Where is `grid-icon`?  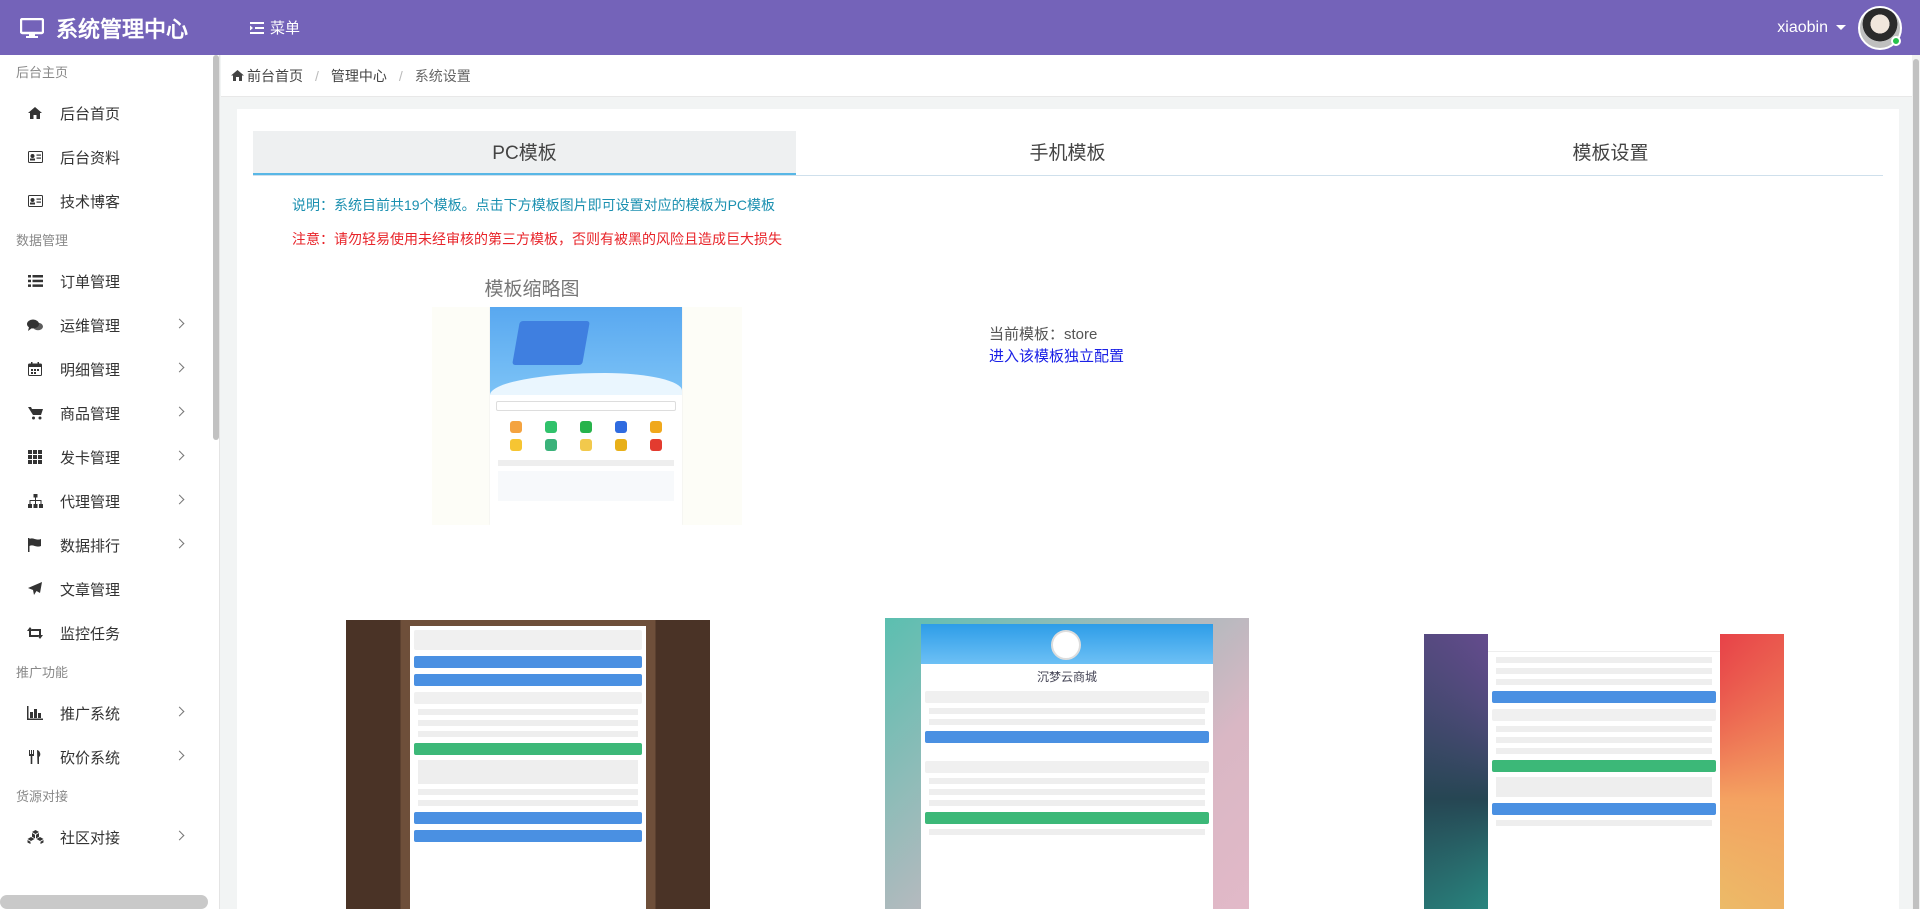 grid-icon is located at coordinates (35, 457).